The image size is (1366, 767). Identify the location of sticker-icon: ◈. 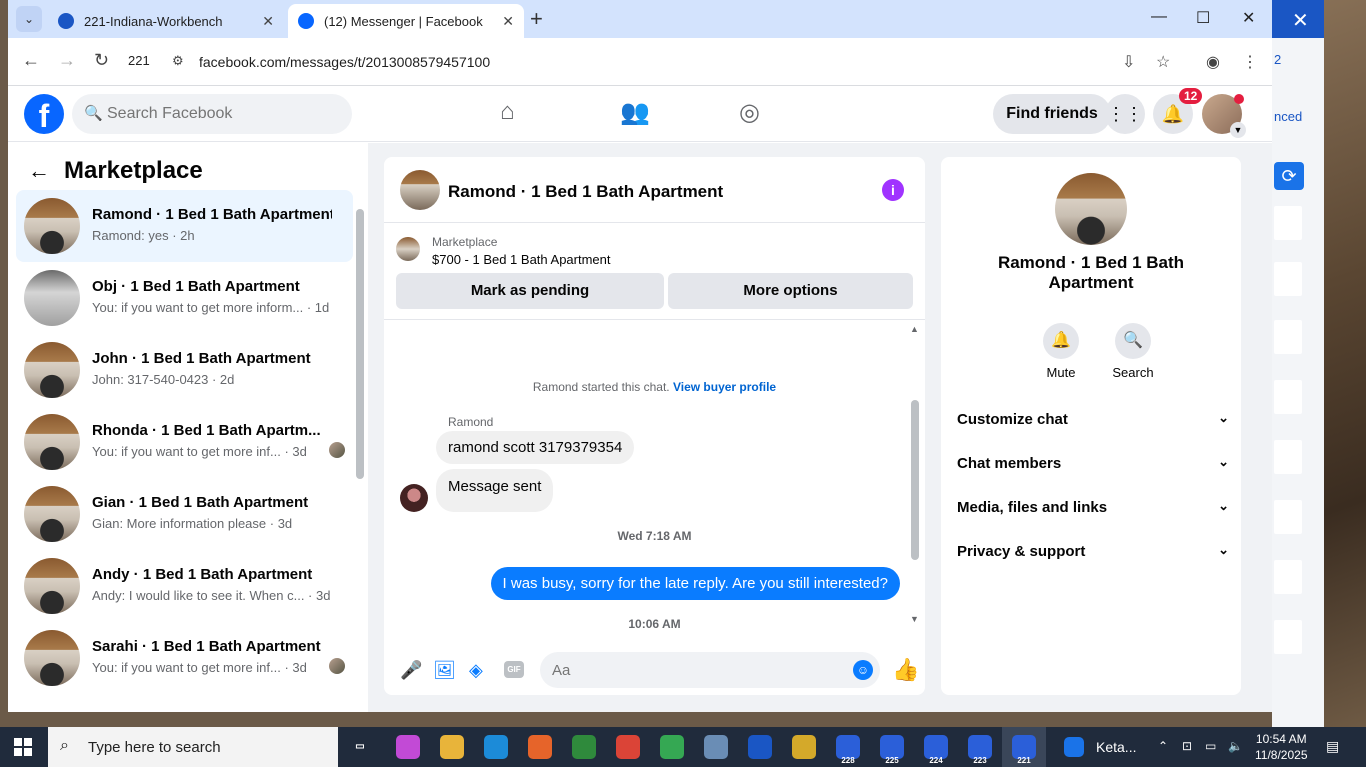
(476, 670).